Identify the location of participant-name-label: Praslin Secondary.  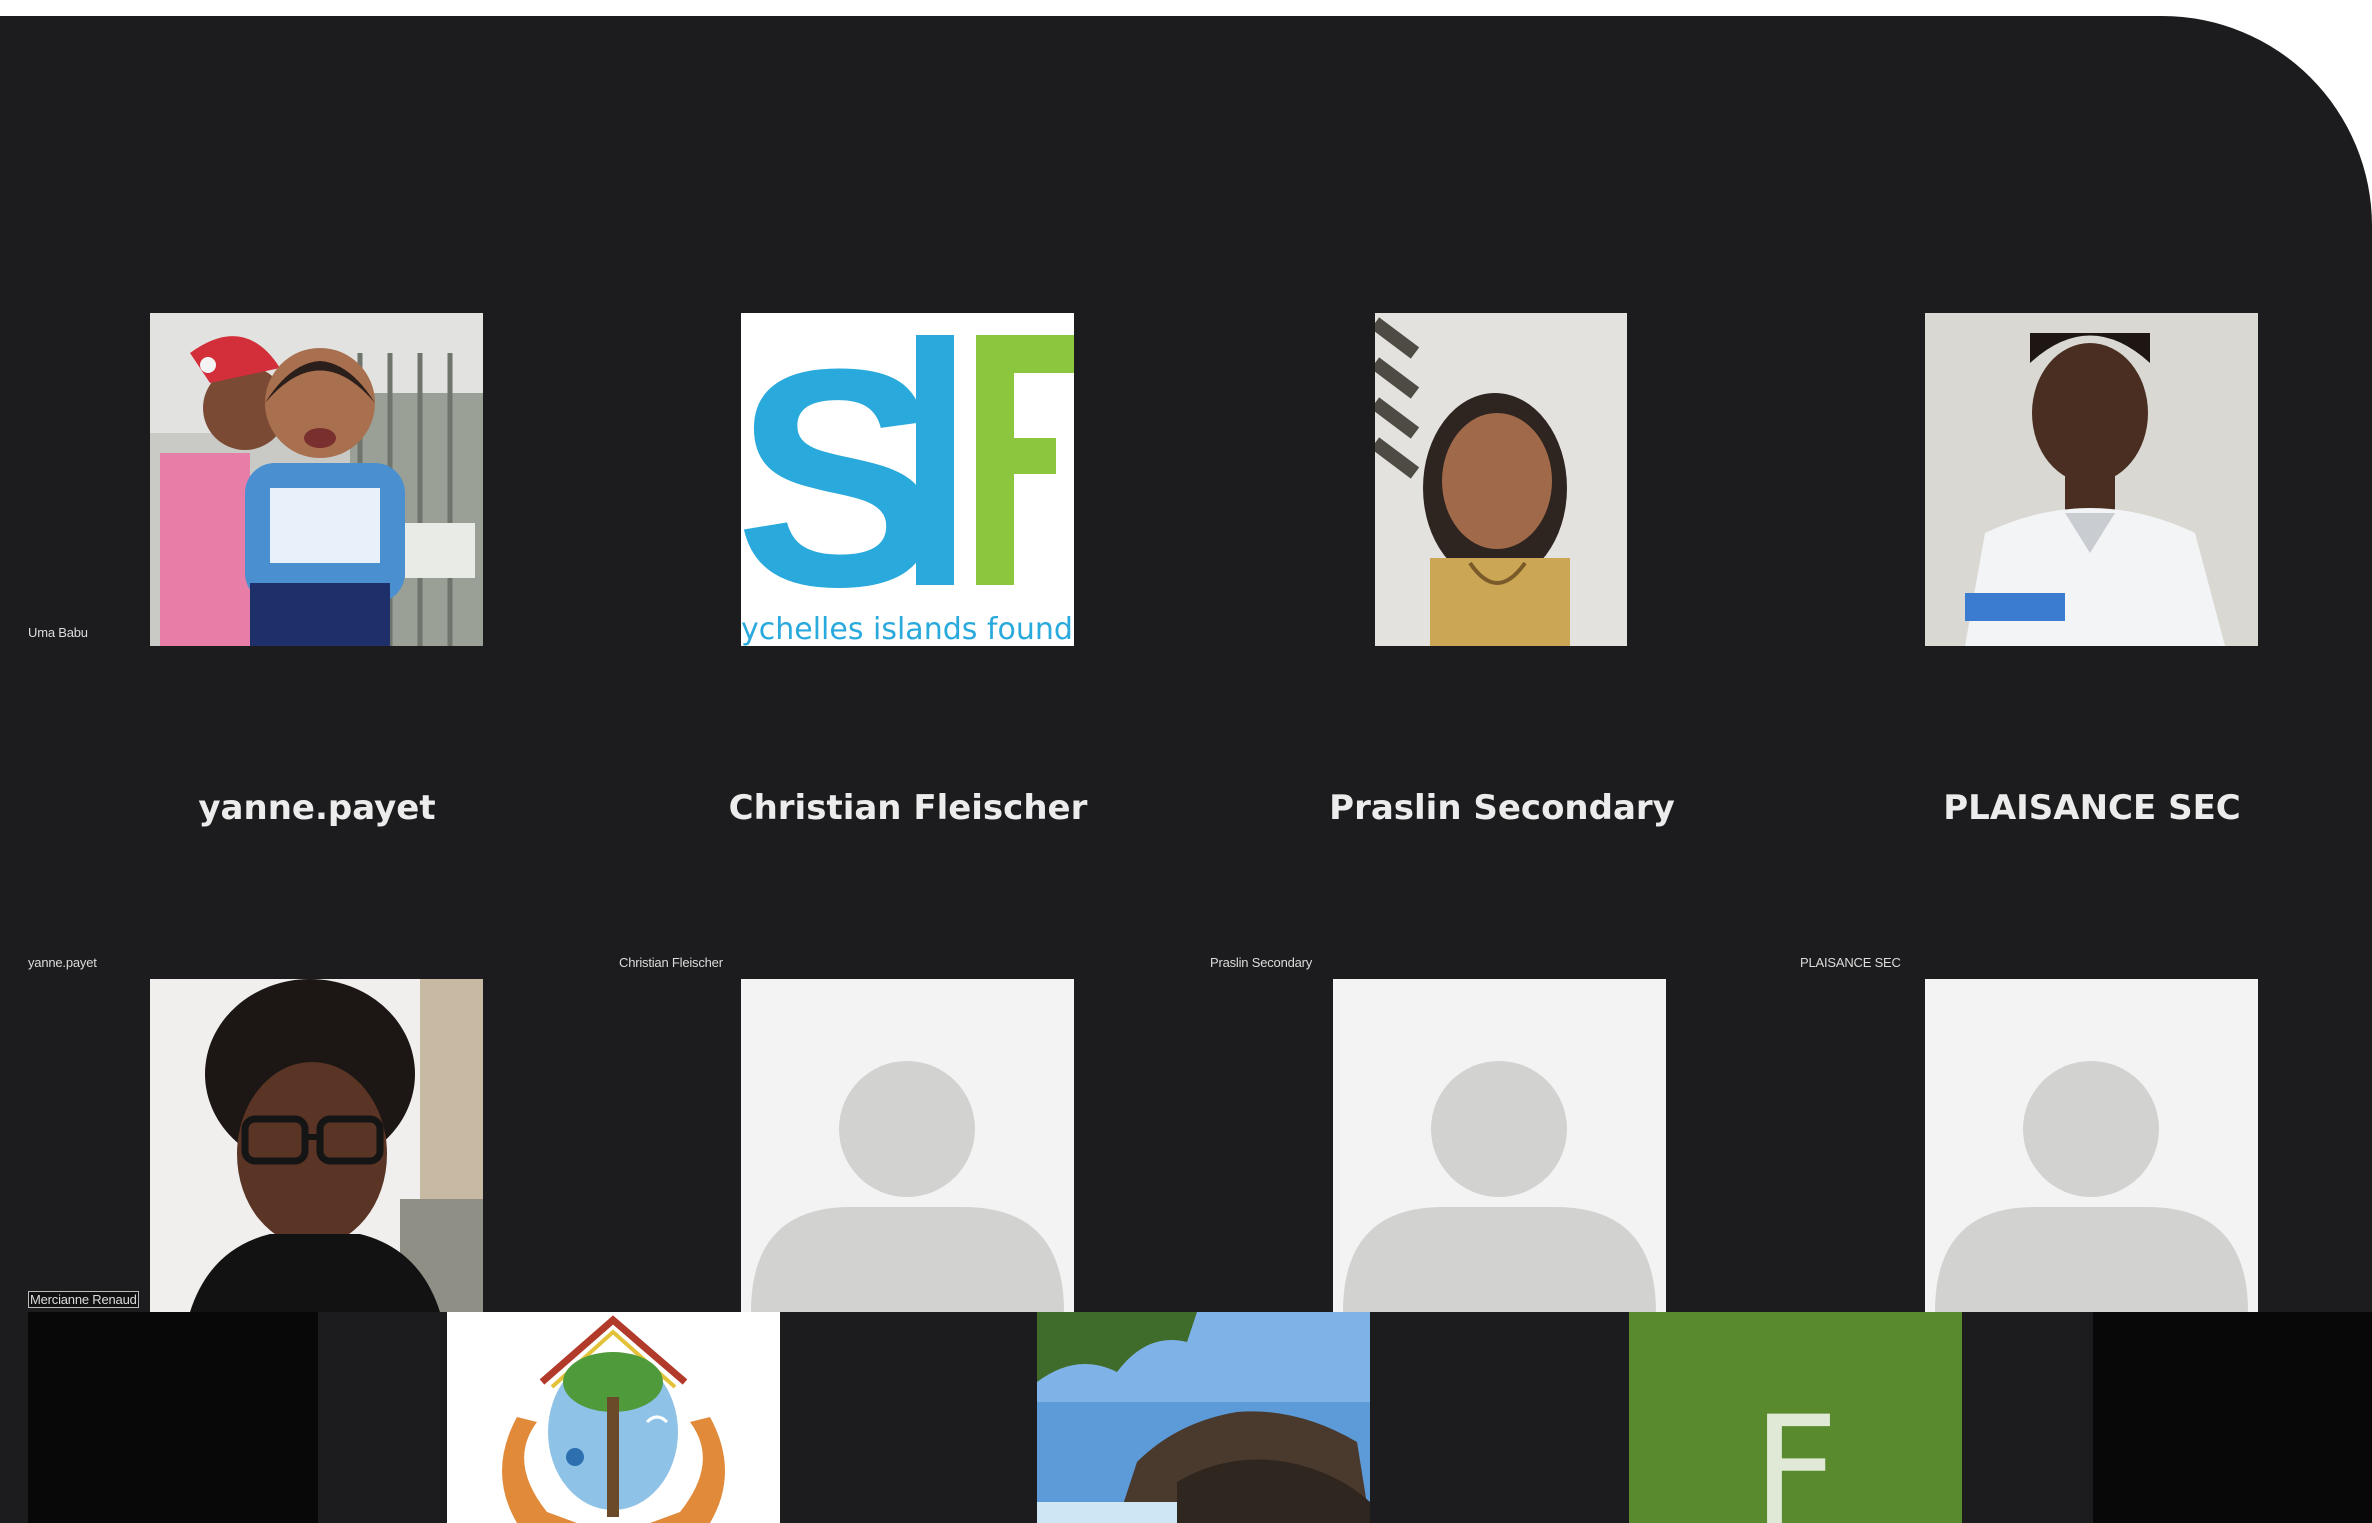
(1261, 962).